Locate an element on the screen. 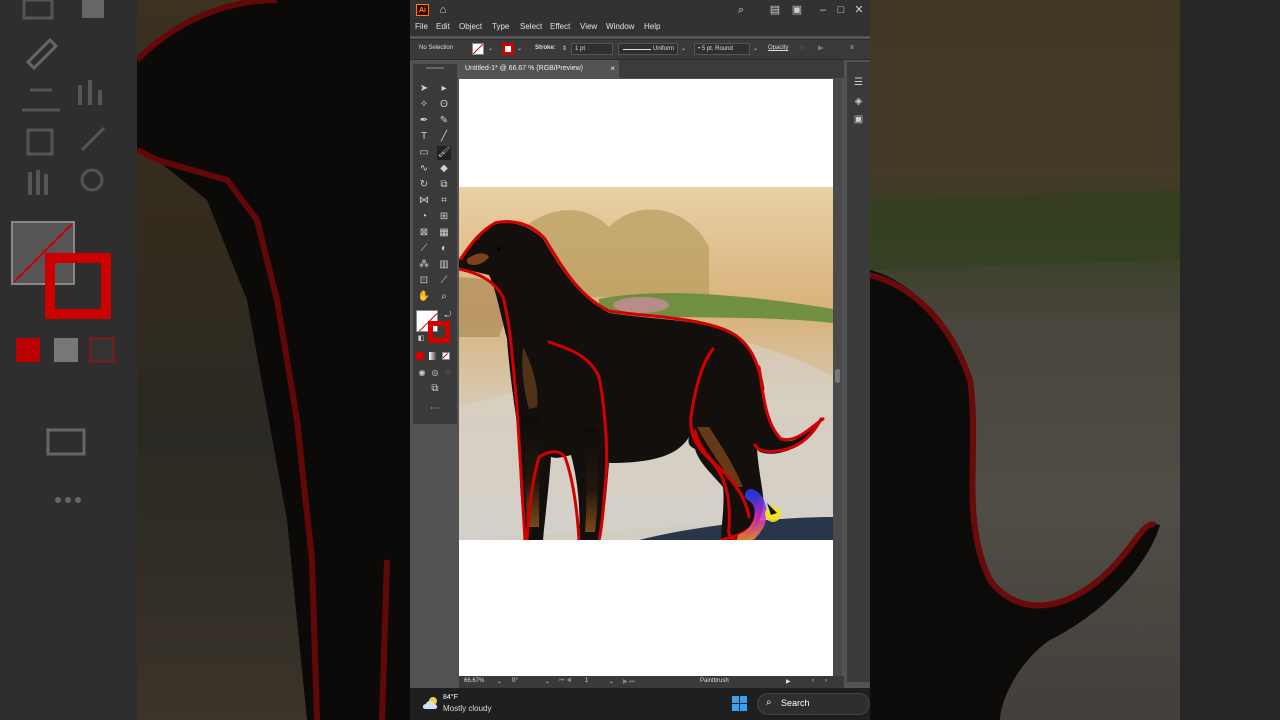  free-transform-tool-icon: ⌗ is located at coordinates (444, 201).